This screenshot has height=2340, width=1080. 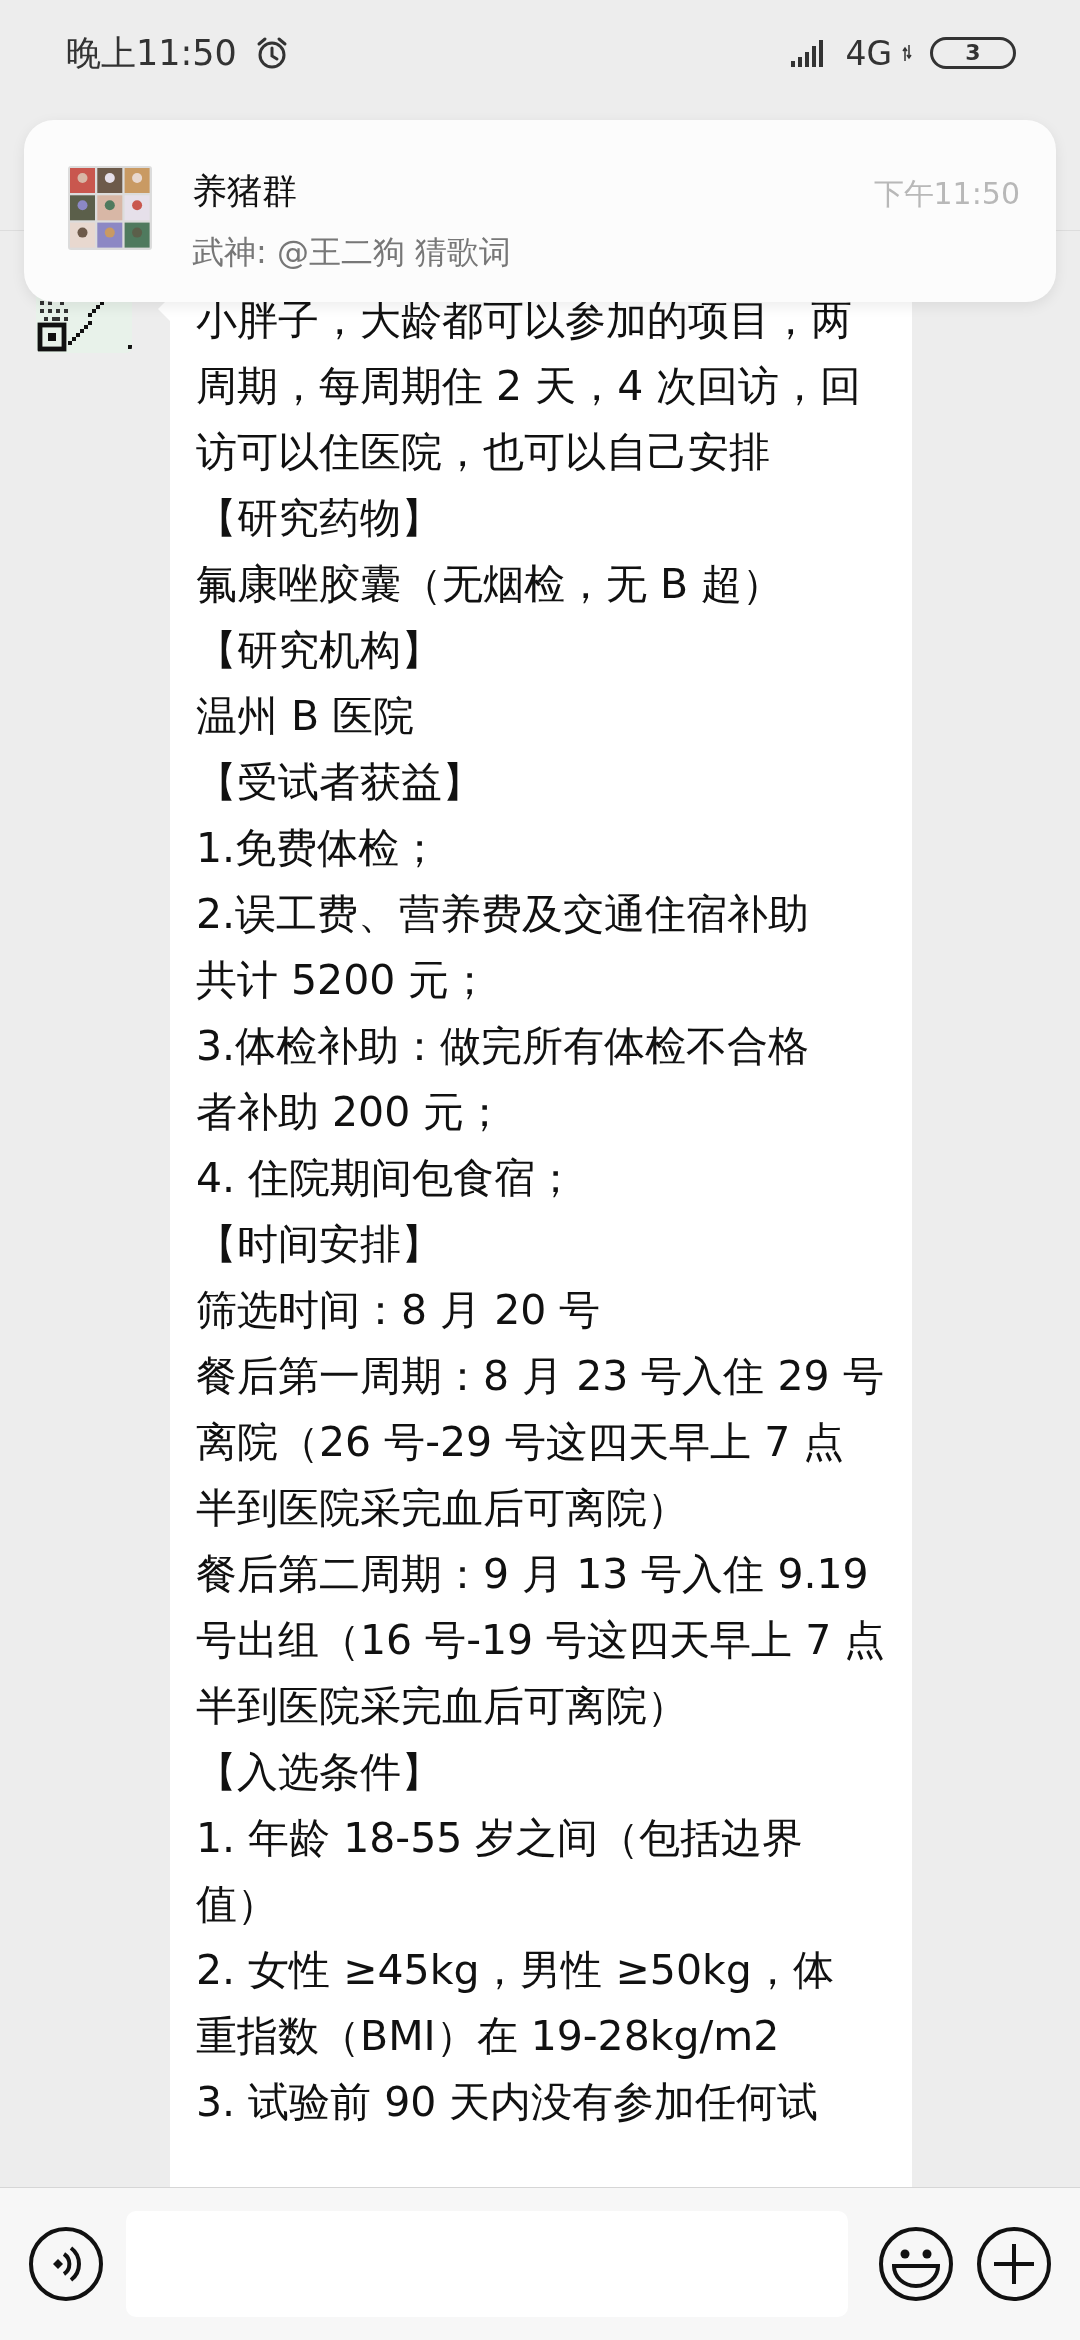 I want to click on network-type: 4G, so click(x=868, y=53).